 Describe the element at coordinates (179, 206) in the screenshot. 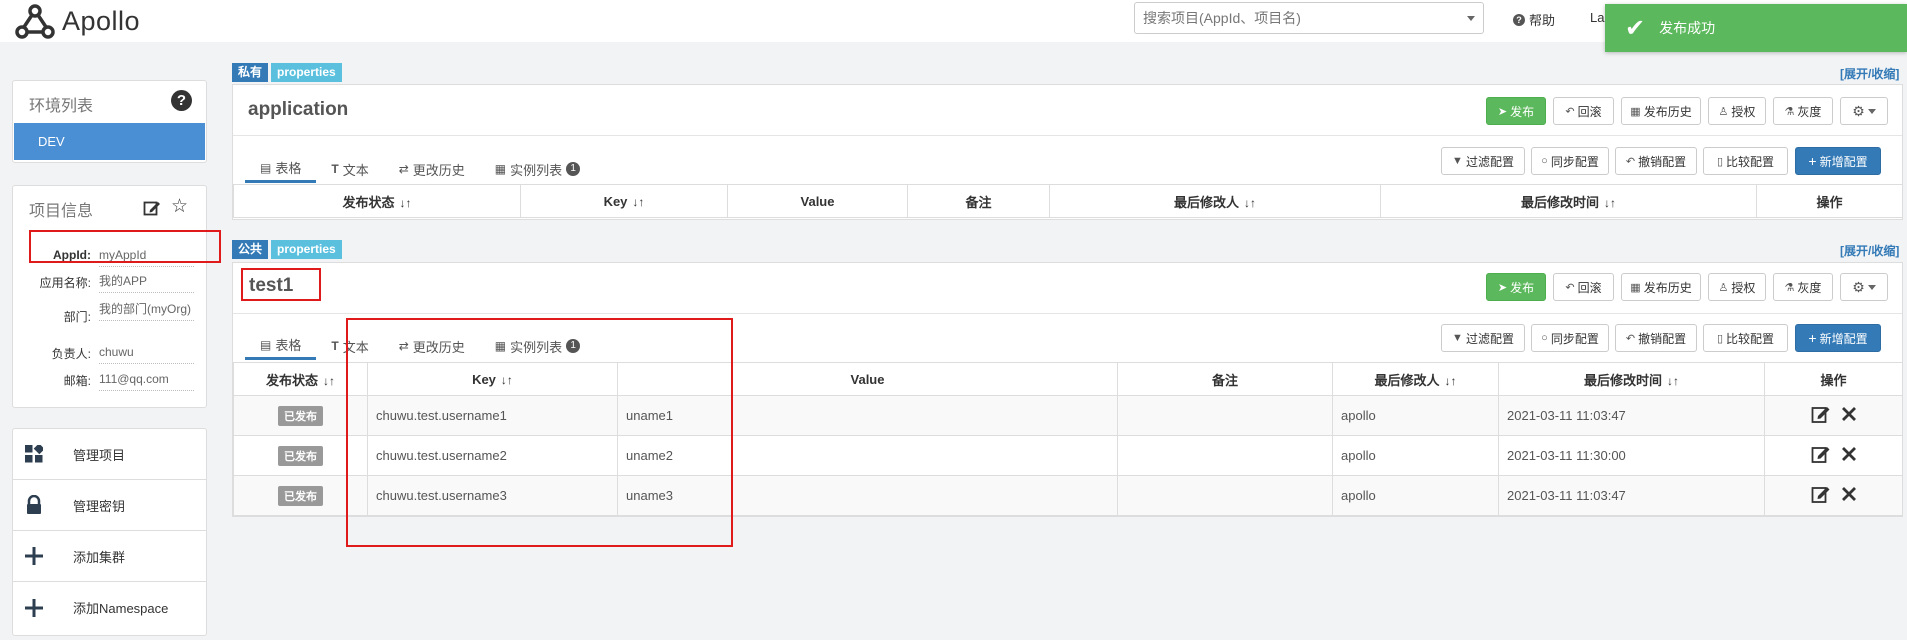

I see `star-icon: ☆` at that location.